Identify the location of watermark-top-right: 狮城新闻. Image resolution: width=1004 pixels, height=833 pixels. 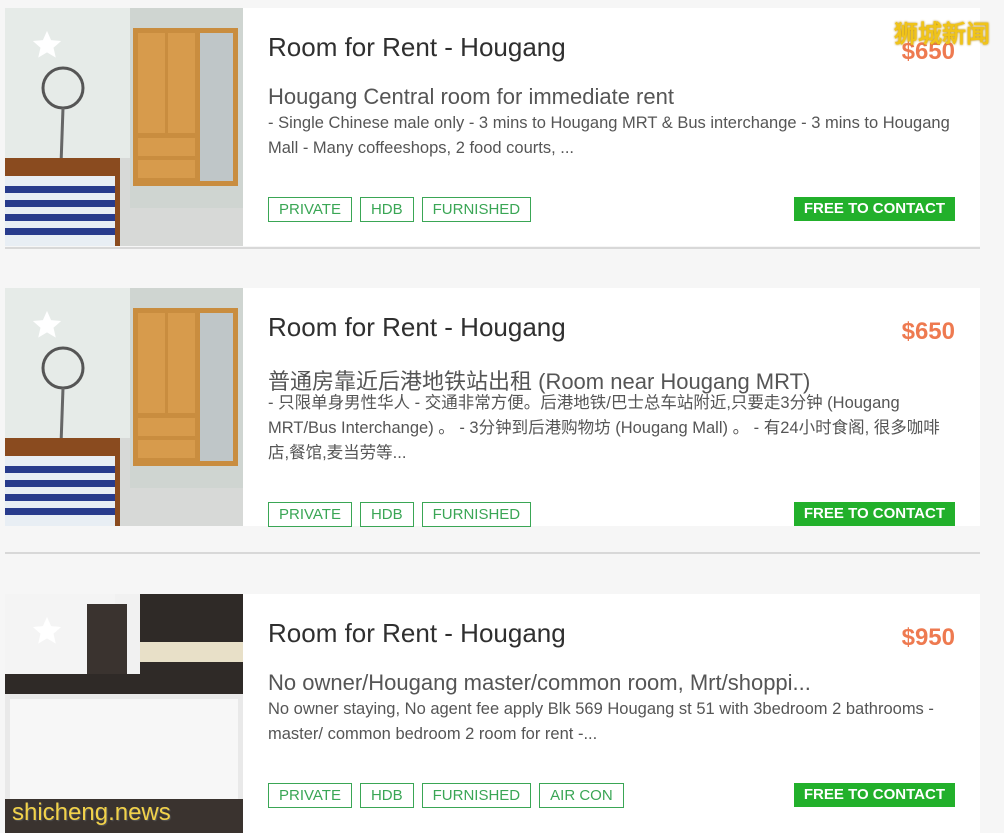
(942, 34).